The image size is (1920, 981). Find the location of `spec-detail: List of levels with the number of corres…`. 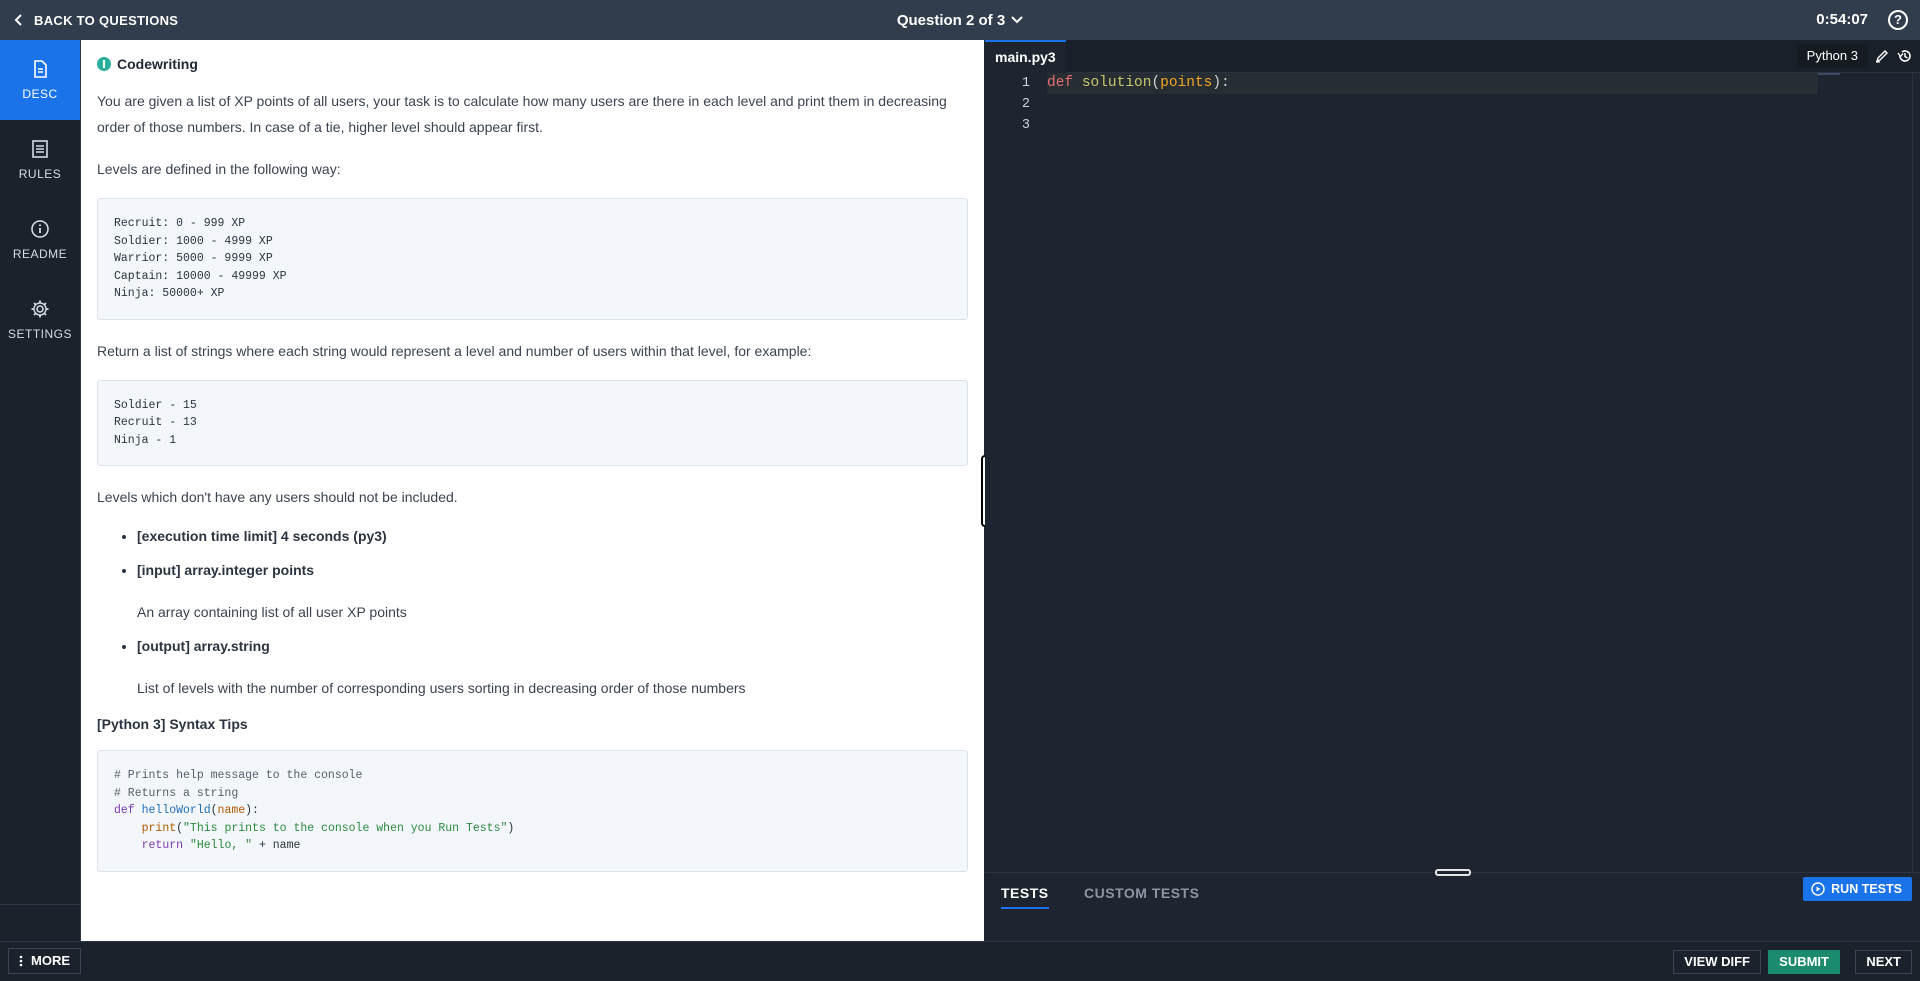

spec-detail: List of levels with the number of corres… is located at coordinates (441, 688).